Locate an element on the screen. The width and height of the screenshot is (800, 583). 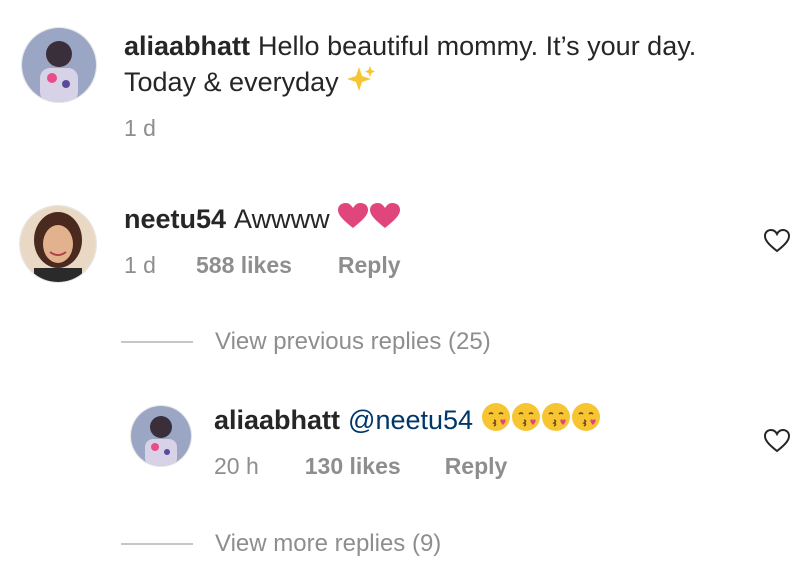
view-more-replies-label: View more replies (9) is located at coordinates (328, 543).